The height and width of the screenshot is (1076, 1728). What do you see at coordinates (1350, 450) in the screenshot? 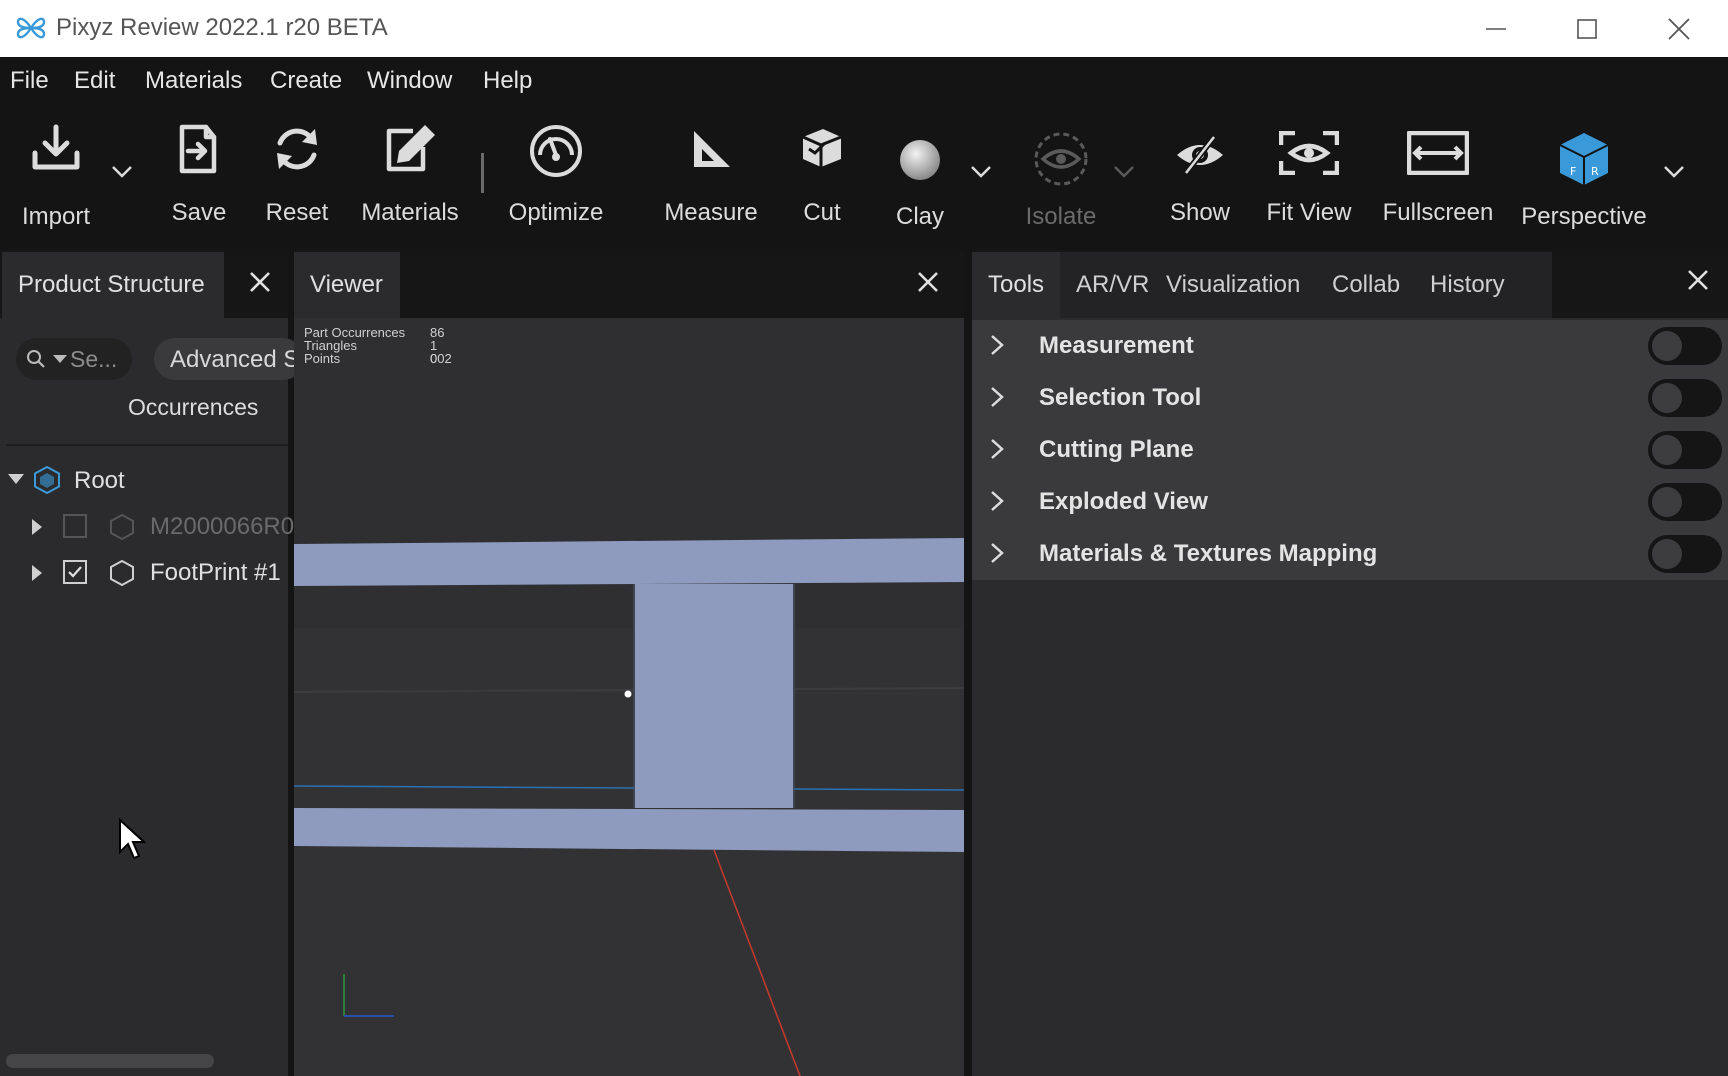
I see `tool-row-cutting-plane: Cutting Plane` at bounding box center [1350, 450].